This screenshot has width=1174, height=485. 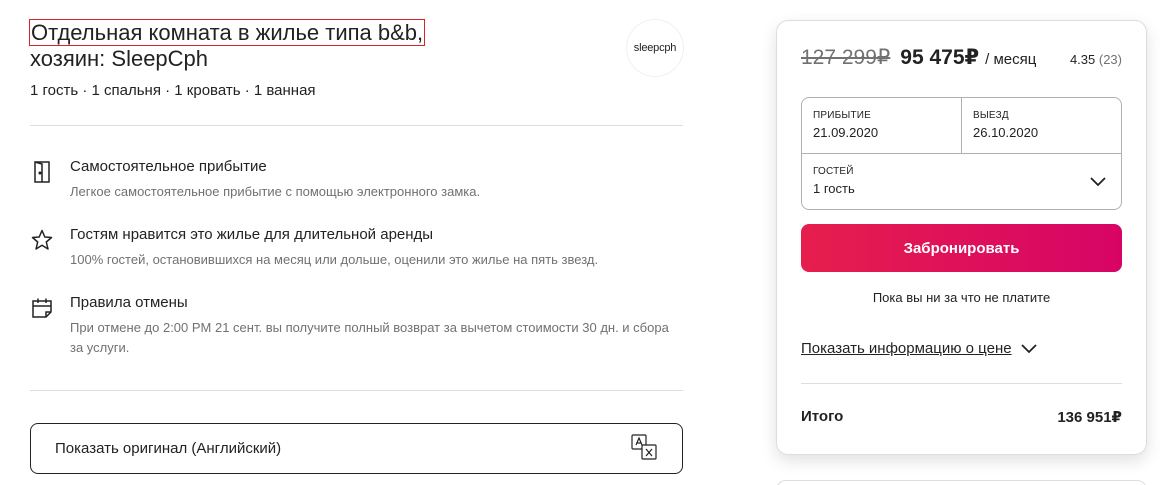 I want to click on price-info-label: Показать информацию о цене, so click(x=906, y=348).